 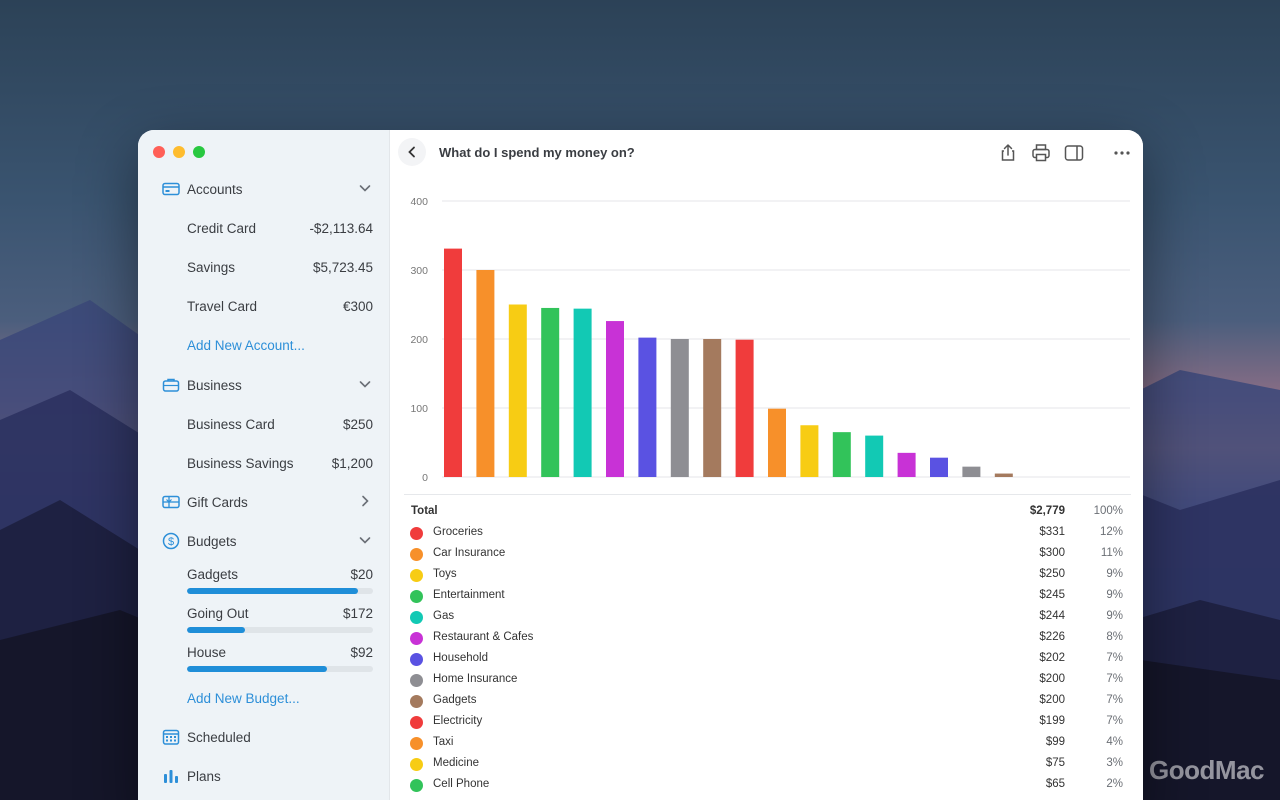 I want to click on budget-progress-fill, so click(x=273, y=591).